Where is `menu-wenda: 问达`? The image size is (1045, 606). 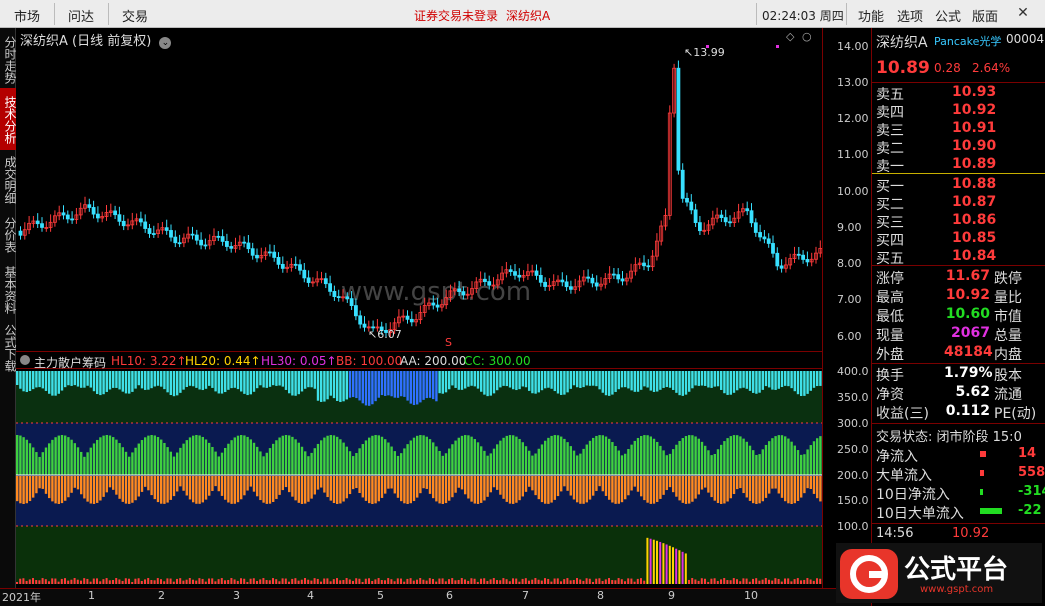 menu-wenda: 问达 is located at coordinates (81, 15).